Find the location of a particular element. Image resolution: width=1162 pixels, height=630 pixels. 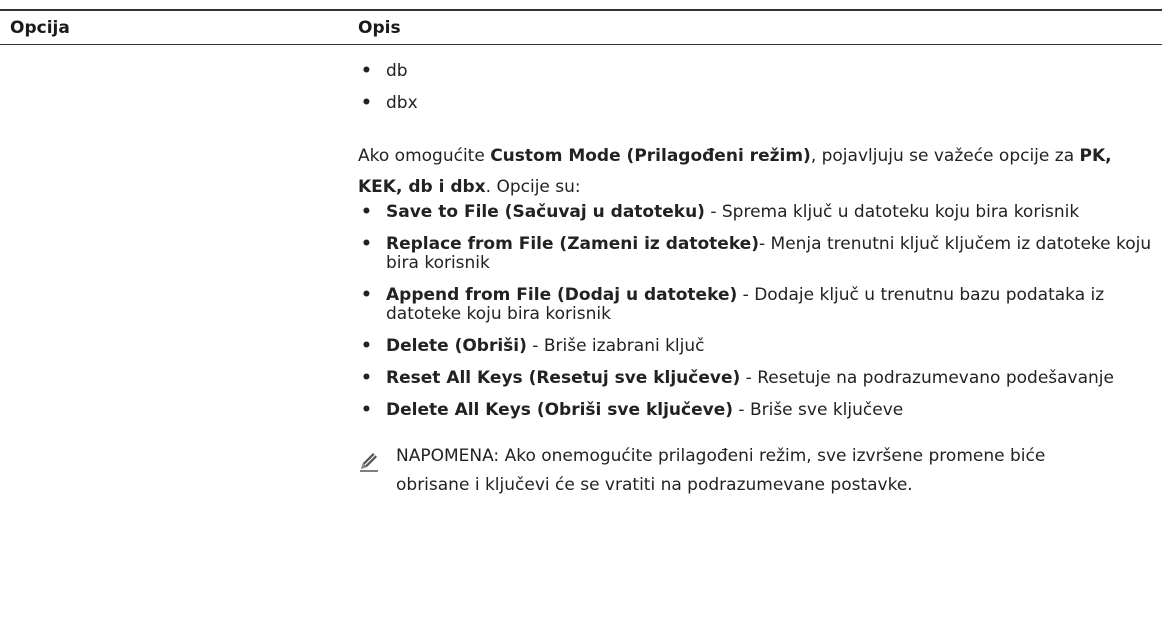

option-term: Delete All Keys (Obriši sve ključeve) is located at coordinates (559, 410).